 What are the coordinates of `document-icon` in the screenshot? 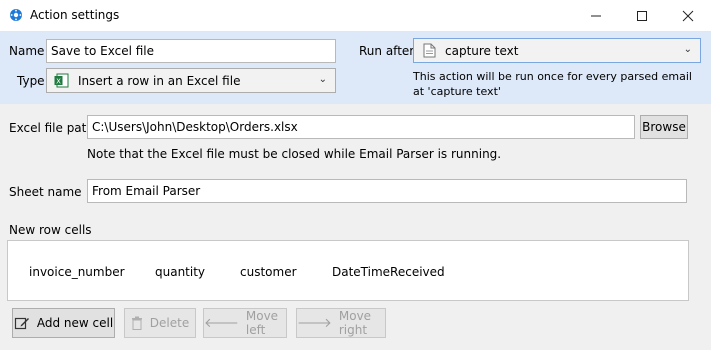 It's located at (429, 50).